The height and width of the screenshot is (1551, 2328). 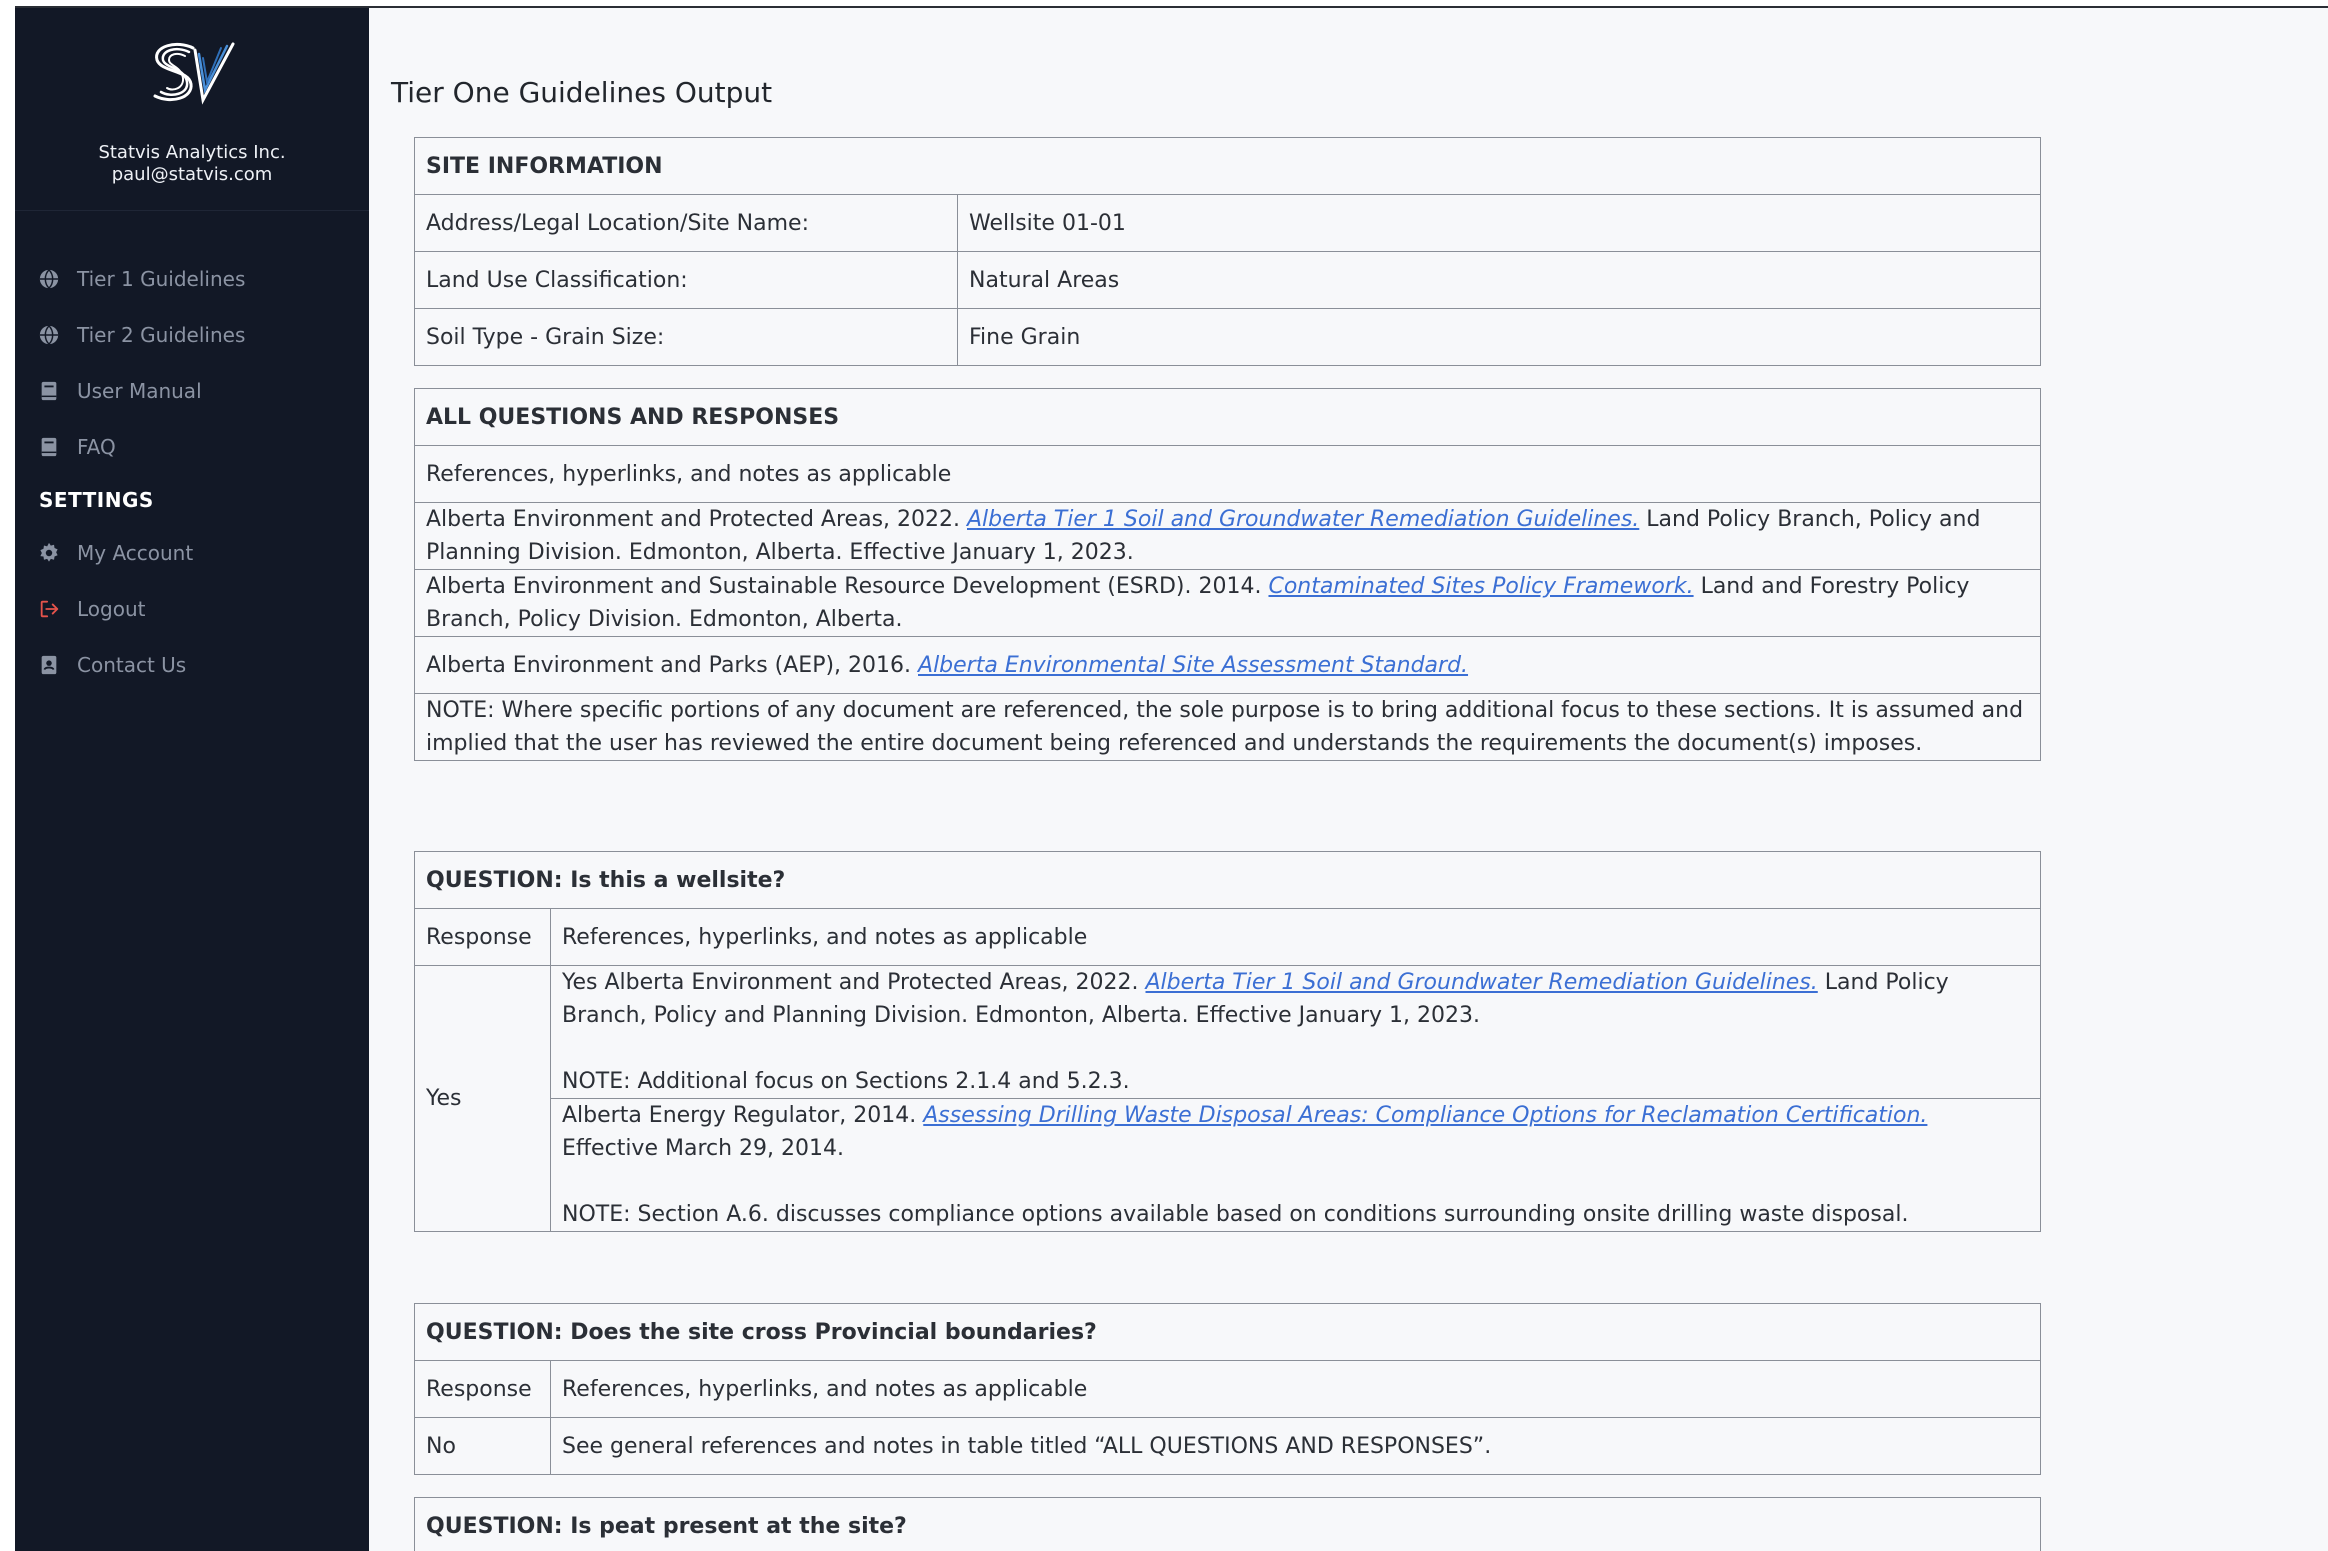 I want to click on user-email: paul@statvis.com, so click(x=192, y=174).